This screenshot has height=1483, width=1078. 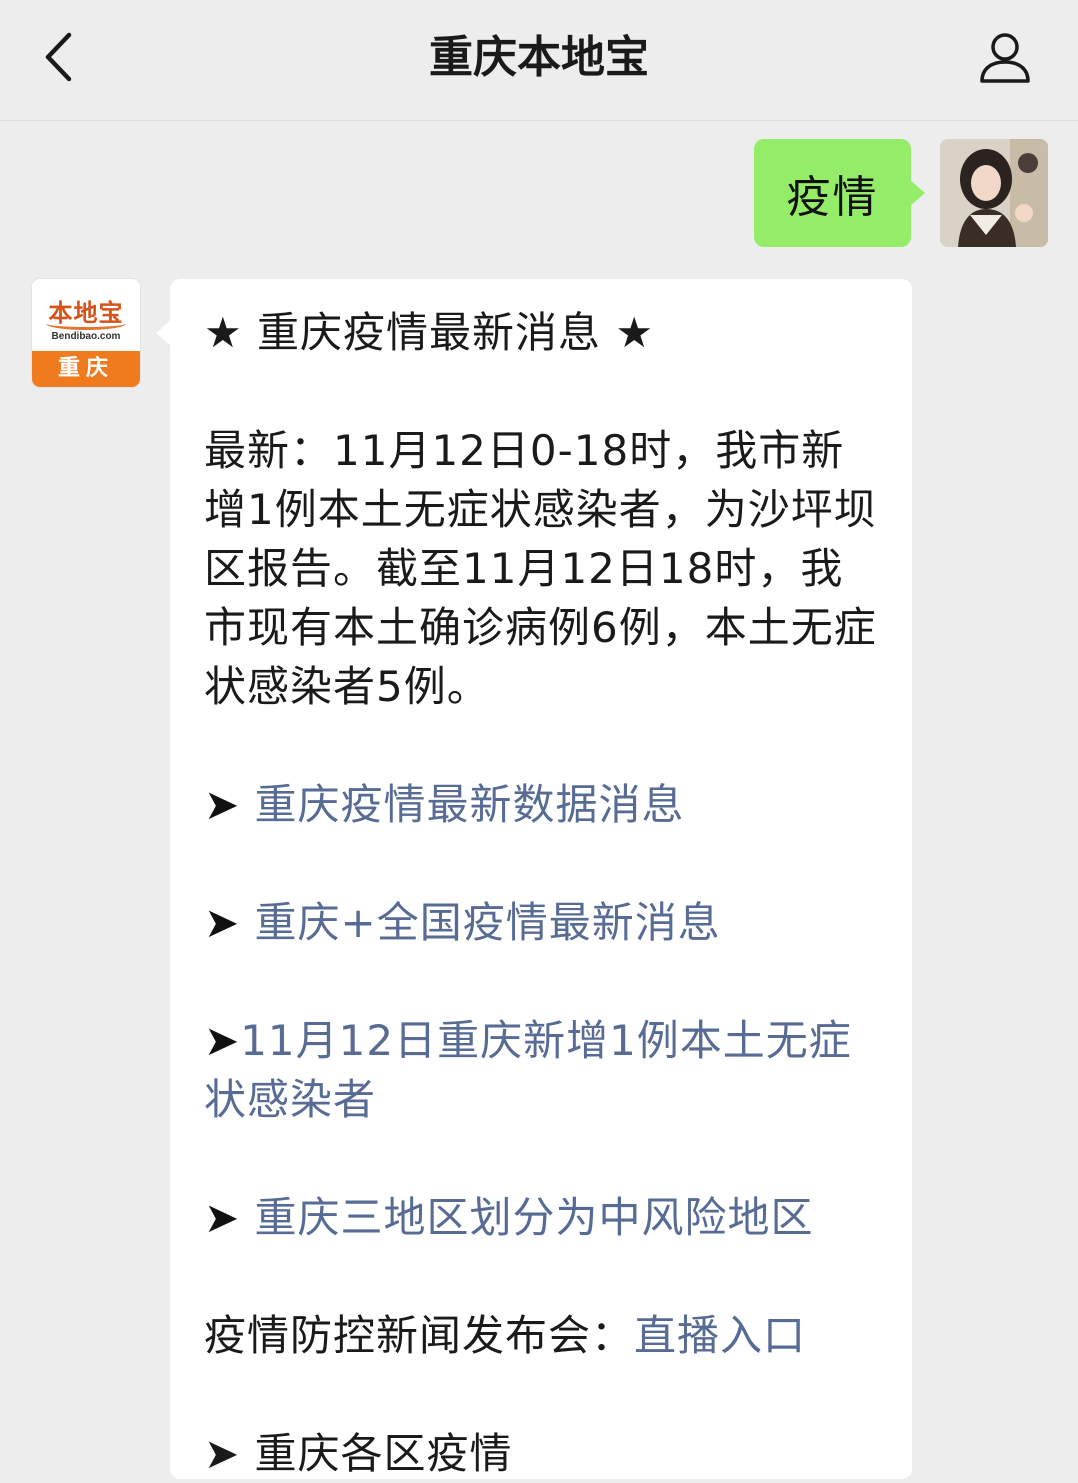 I want to click on logo-city: 重庆, so click(x=86, y=369).